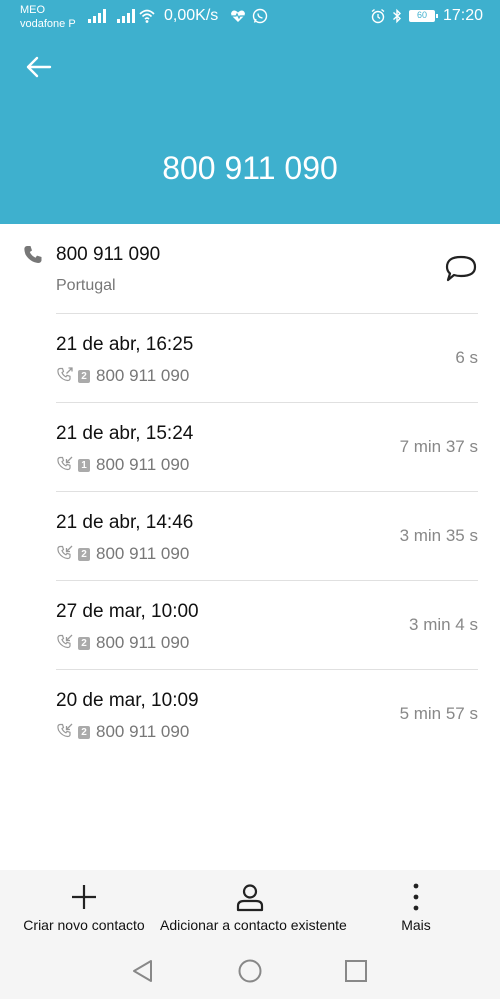 This screenshot has height=999, width=500. What do you see at coordinates (260, 16) in the screenshot?
I see `whatsapp-icon` at bounding box center [260, 16].